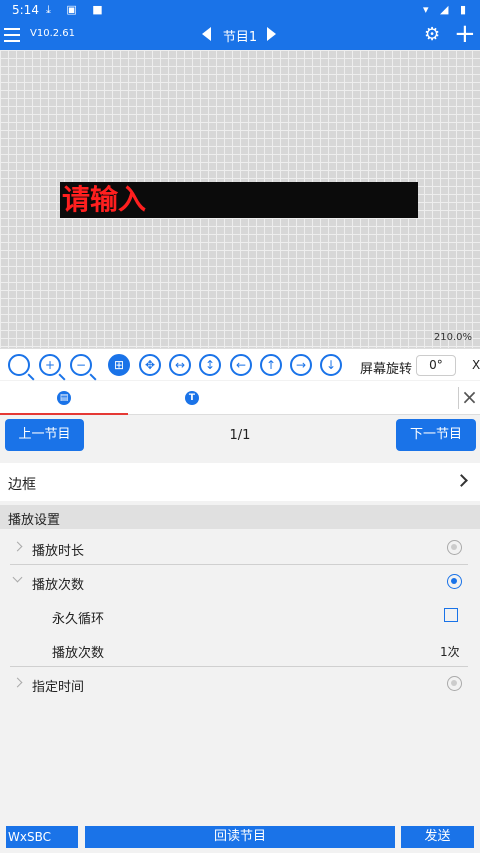 The width and height of the screenshot is (480, 853). I want to click on border-settings-row: 边框, so click(240, 482).